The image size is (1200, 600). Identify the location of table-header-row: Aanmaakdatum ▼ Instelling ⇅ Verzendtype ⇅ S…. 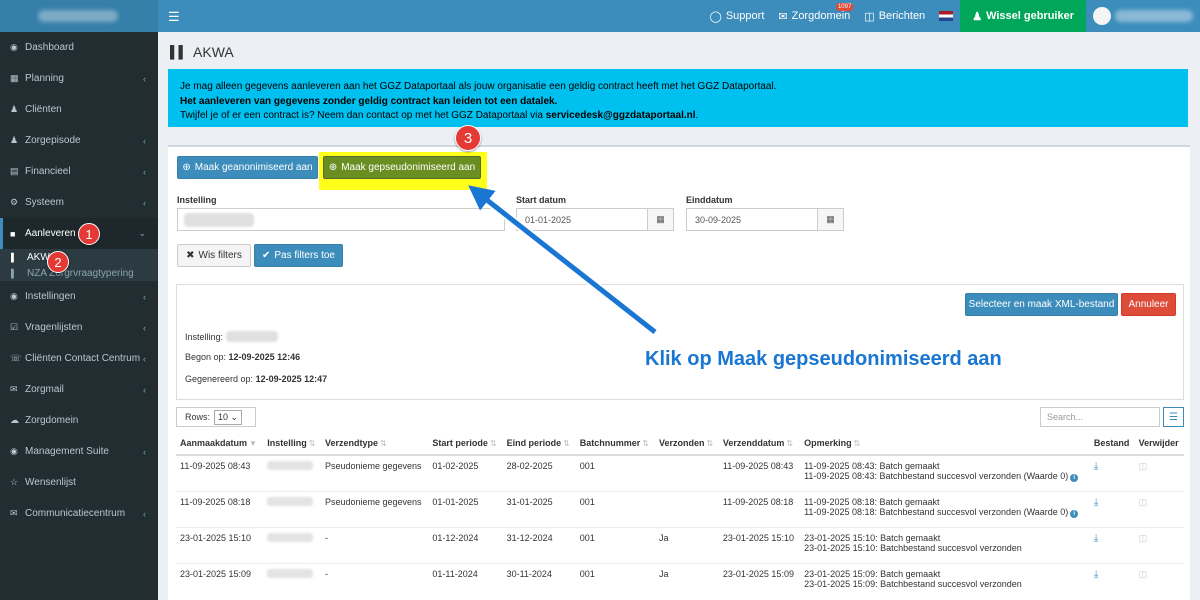
(680, 443).